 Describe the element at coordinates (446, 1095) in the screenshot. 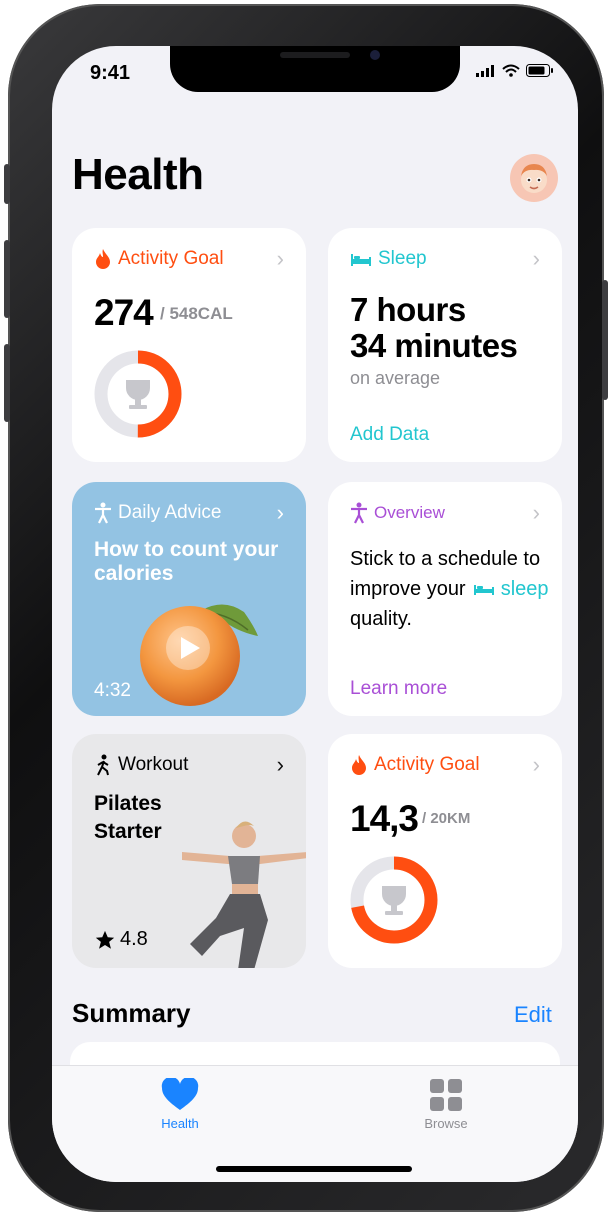

I see `grid-icon` at that location.